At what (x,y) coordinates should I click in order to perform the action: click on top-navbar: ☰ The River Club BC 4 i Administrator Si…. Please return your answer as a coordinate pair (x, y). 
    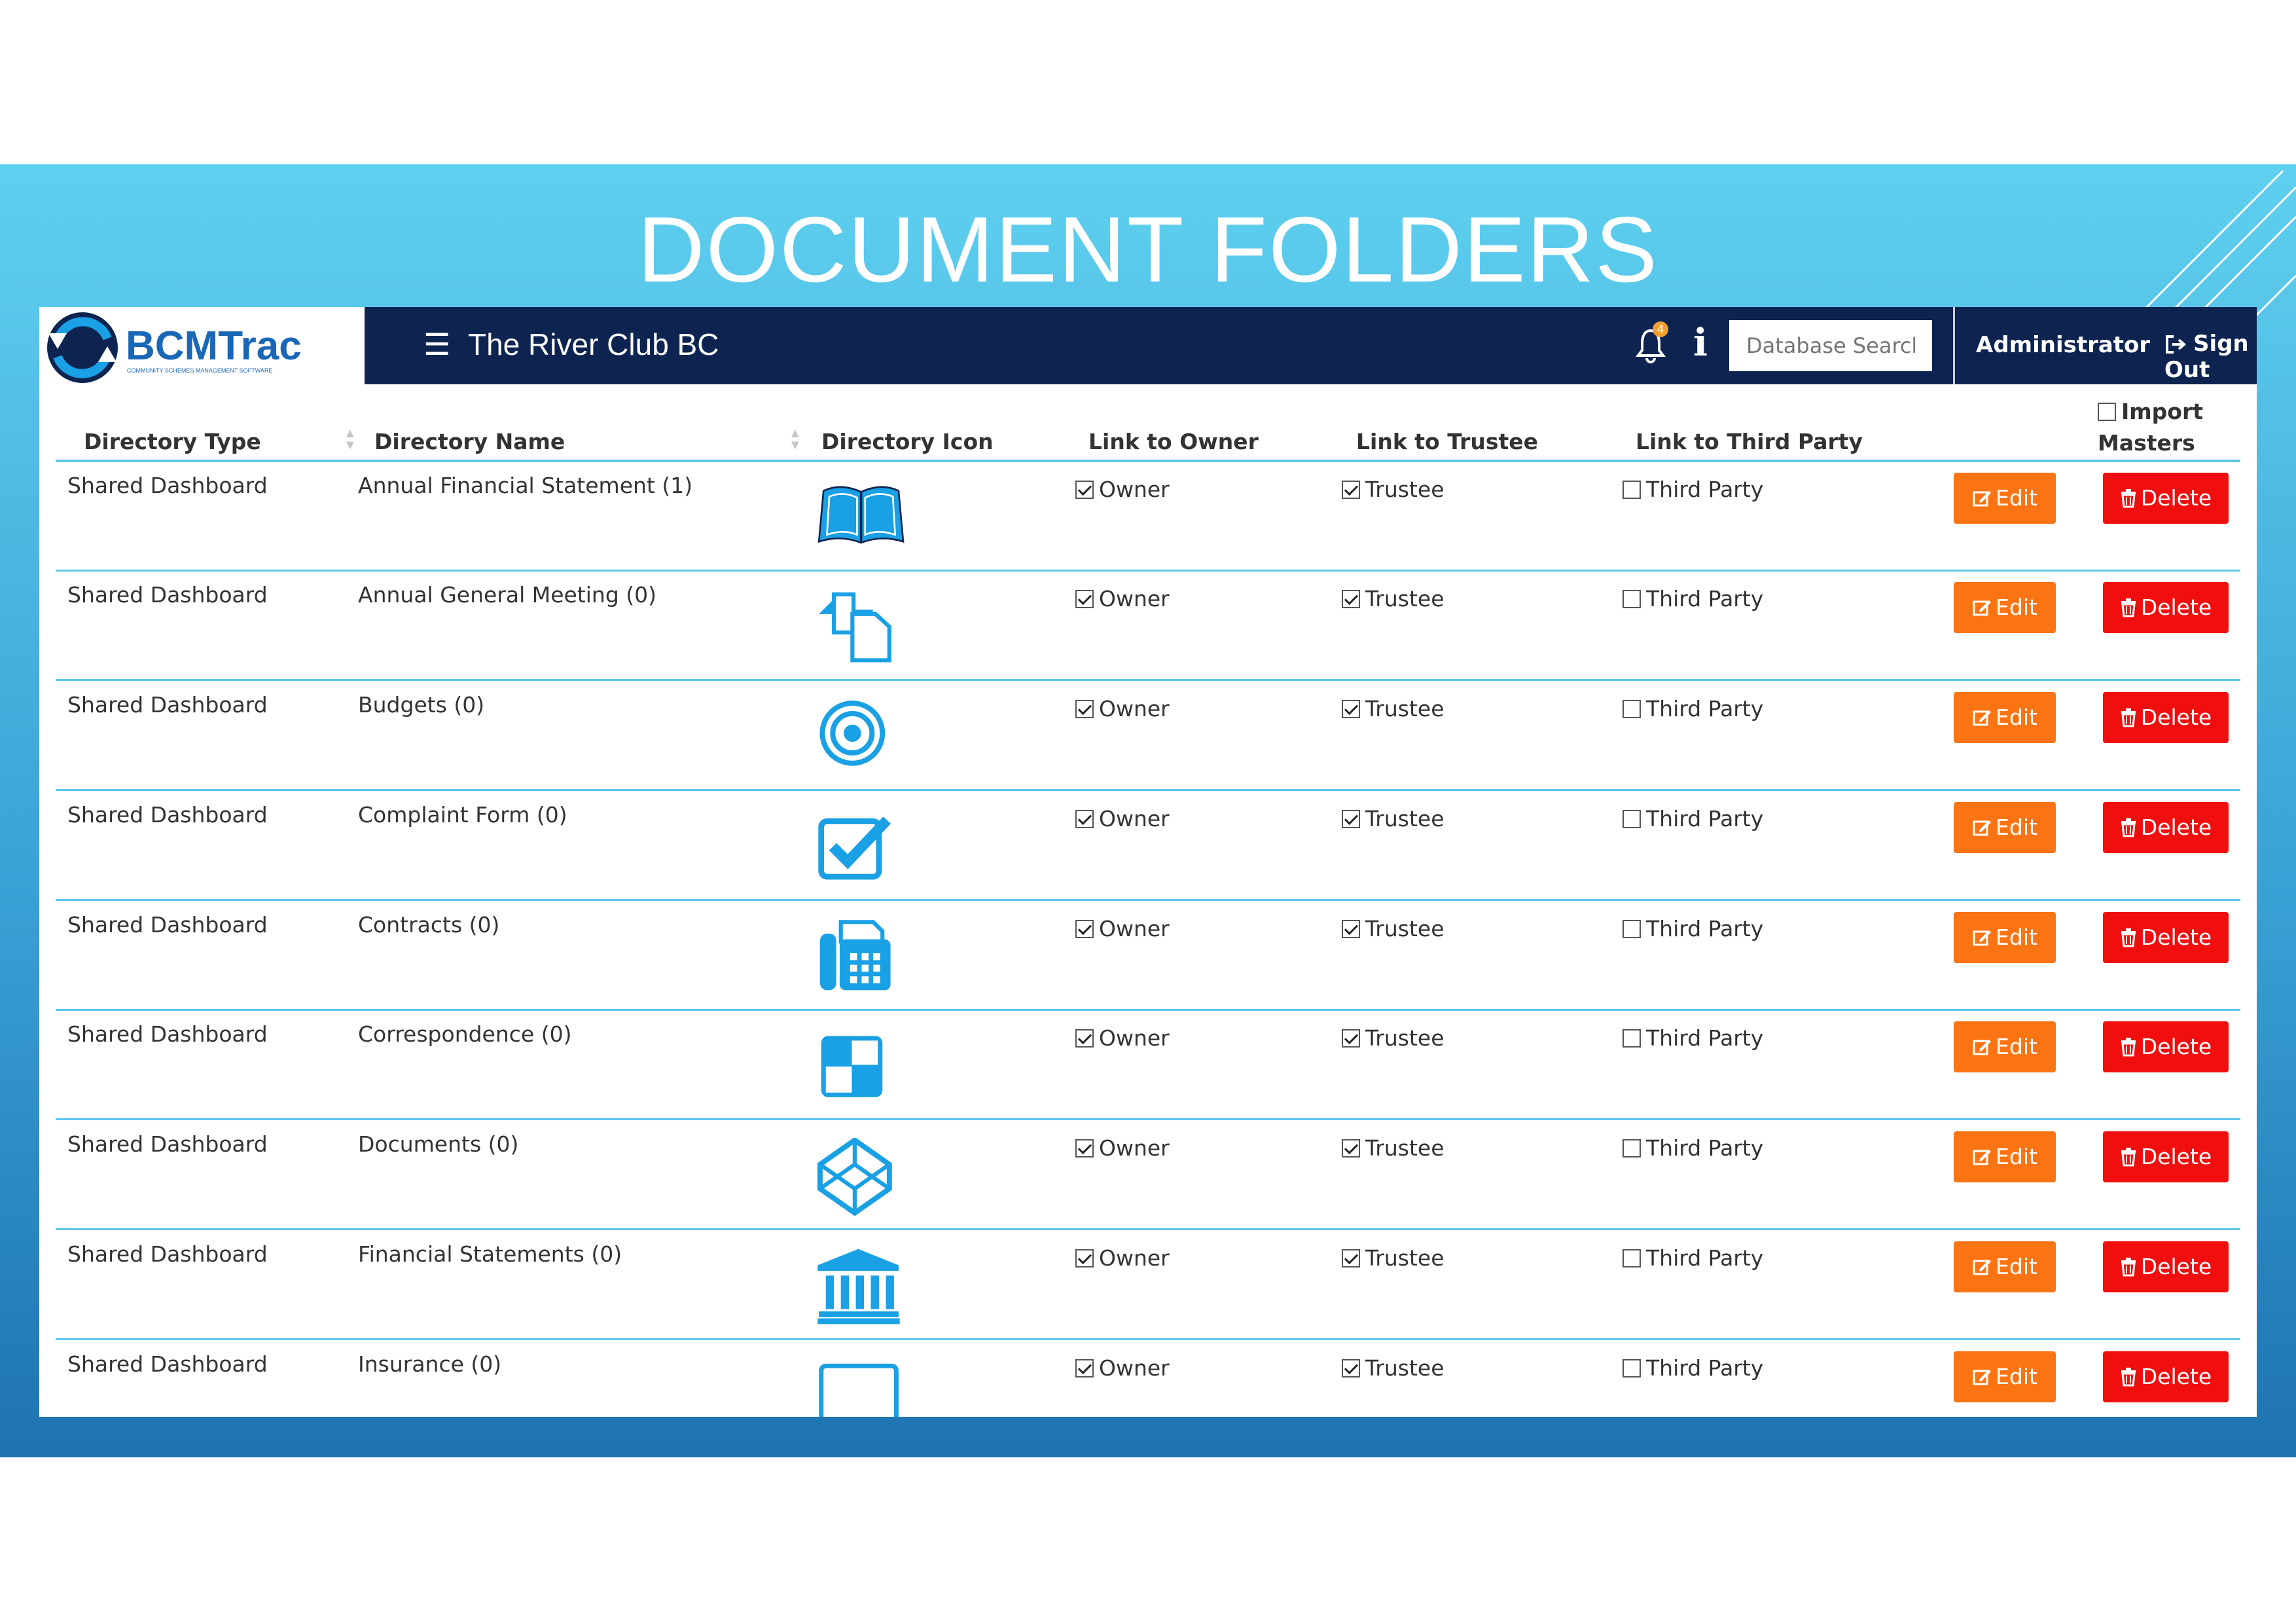
    Looking at the image, I should click on (1311, 345).